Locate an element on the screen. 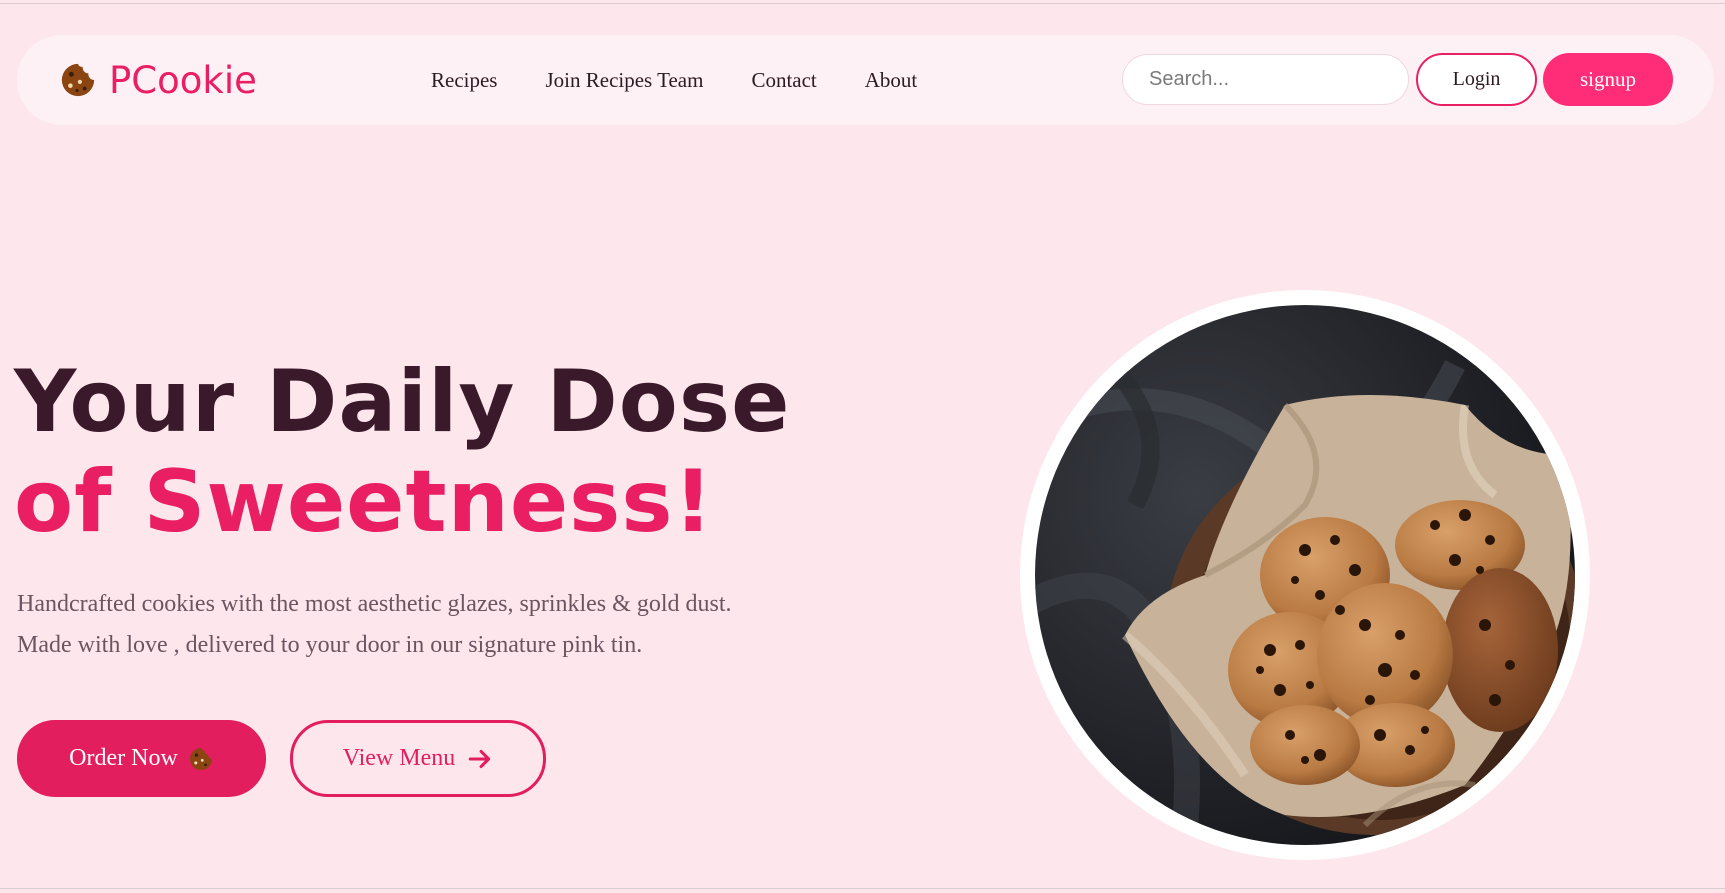  nav-link-join-recipes-team: Join Recipes Team is located at coordinates (624, 80).